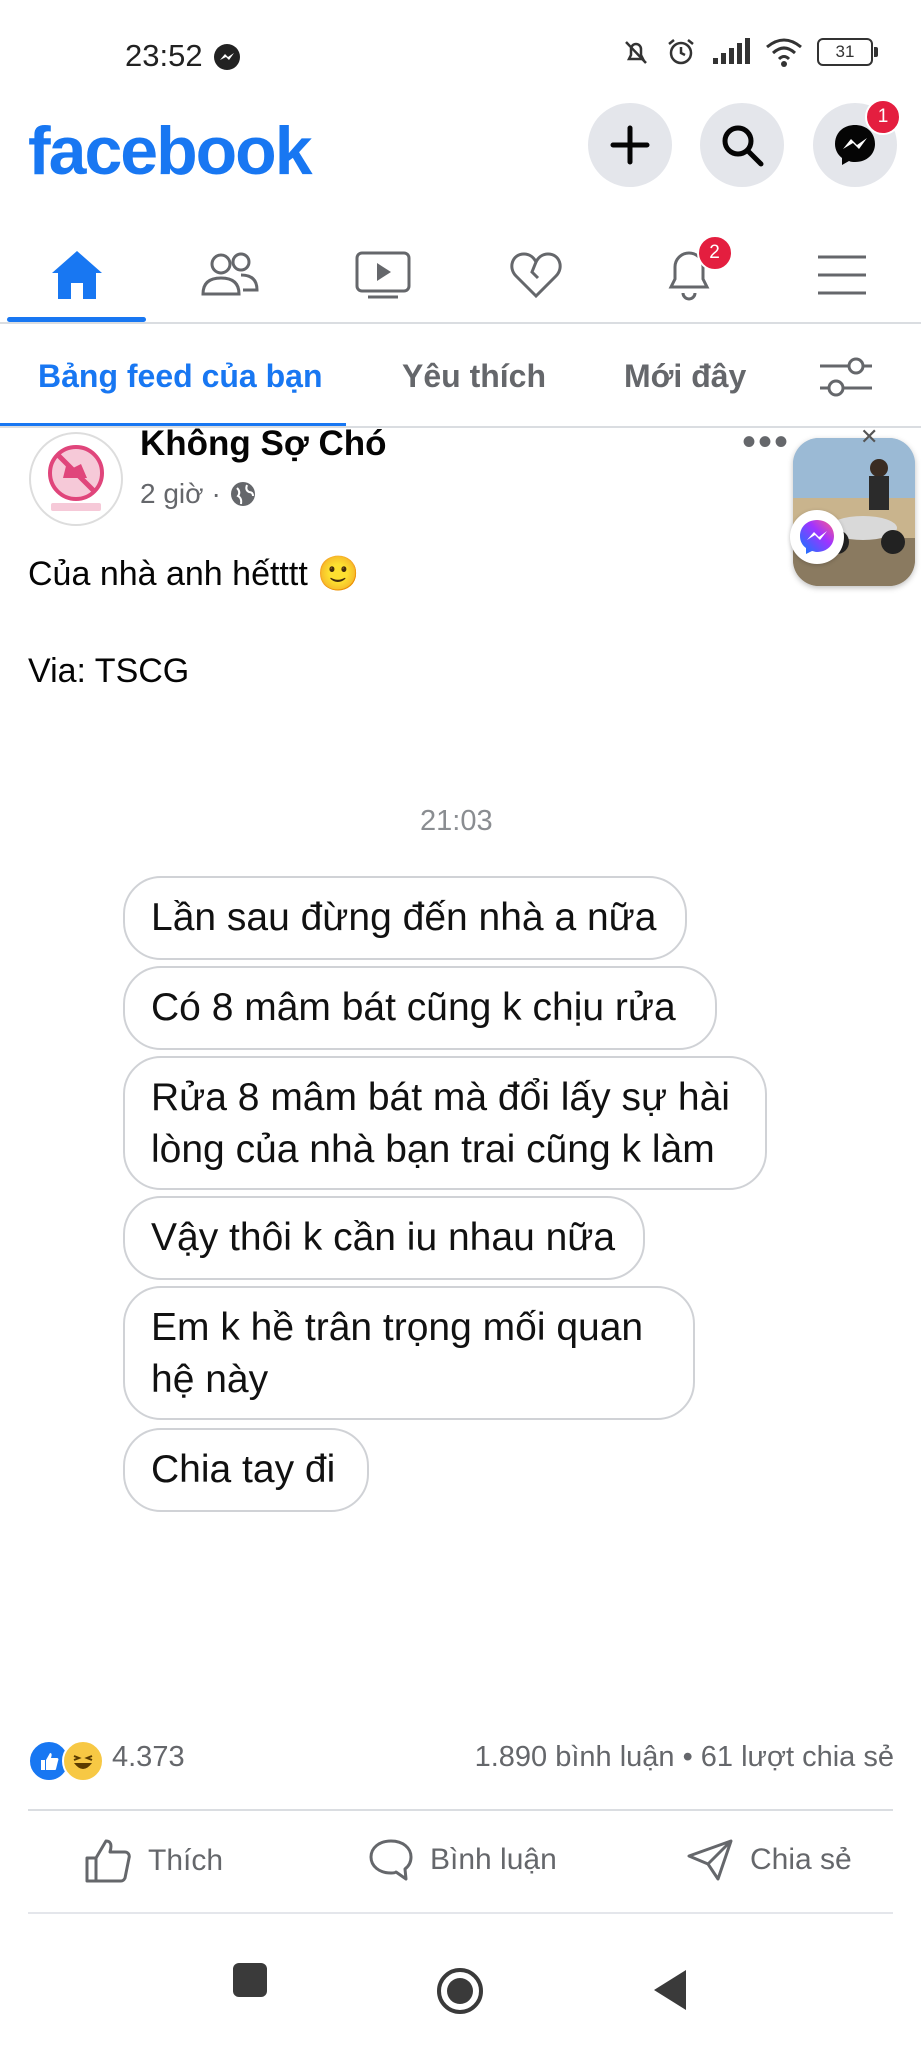  What do you see at coordinates (405, 918) in the screenshot?
I see `chat-message-bubble: Lần sau đừng đến nhà a nữa` at bounding box center [405, 918].